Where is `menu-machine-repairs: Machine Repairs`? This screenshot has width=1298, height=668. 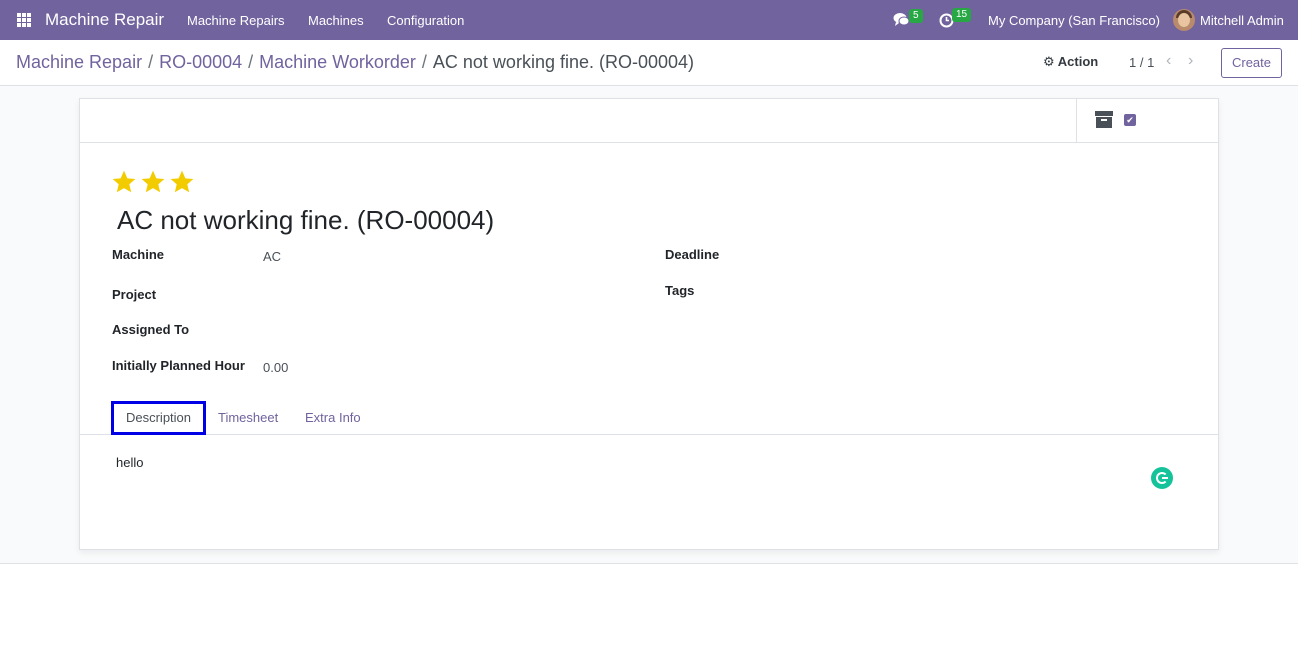
menu-machine-repairs: Machine Repairs is located at coordinates (236, 20).